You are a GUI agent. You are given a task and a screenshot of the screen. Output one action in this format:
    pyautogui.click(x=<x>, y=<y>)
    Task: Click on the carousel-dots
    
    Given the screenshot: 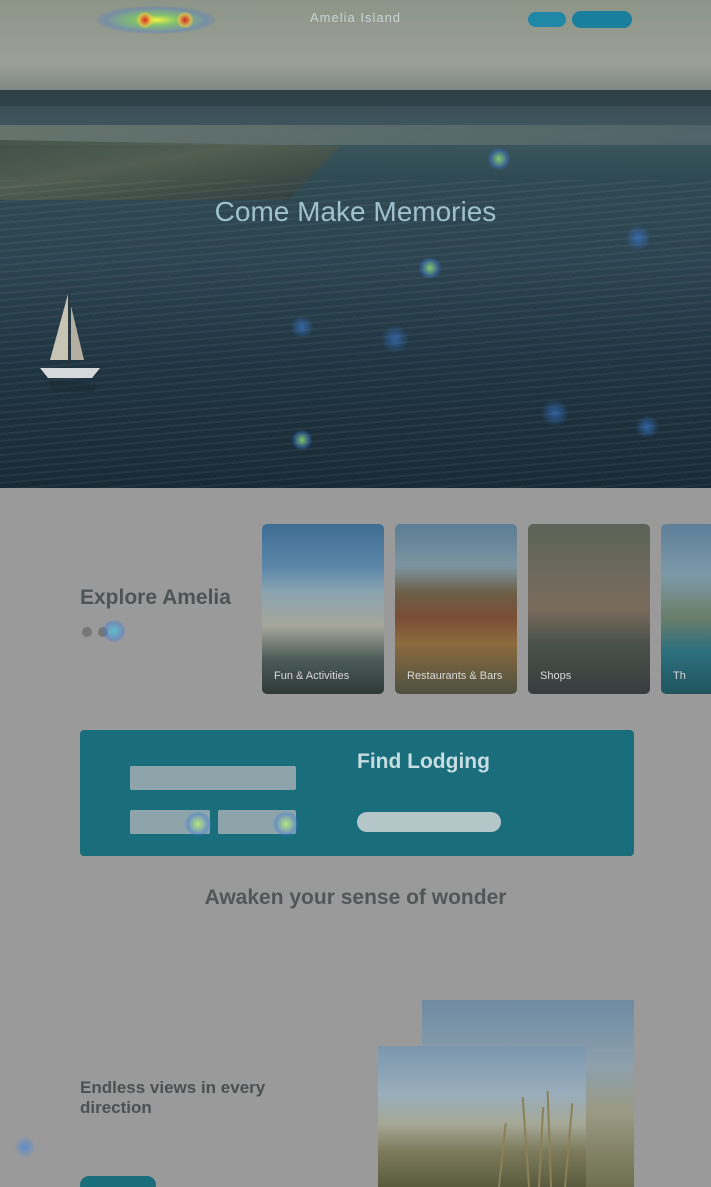 What is the action you would take?
    pyautogui.click(x=102, y=631)
    